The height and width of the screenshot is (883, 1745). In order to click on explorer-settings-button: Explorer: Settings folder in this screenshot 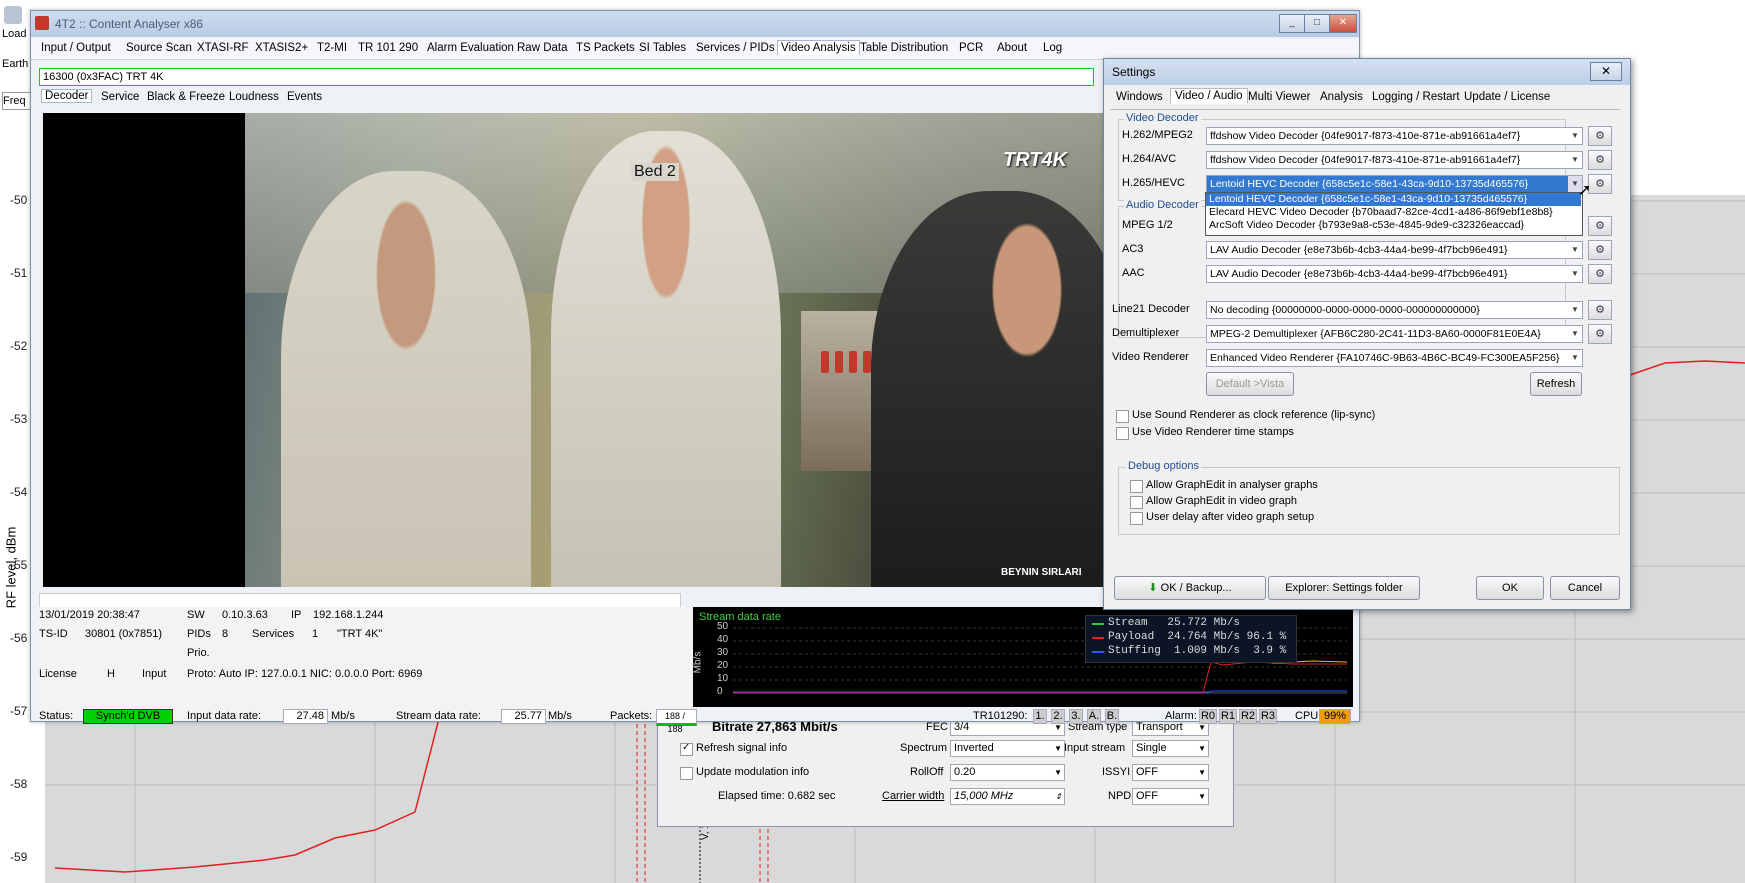, I will do `click(1344, 588)`.